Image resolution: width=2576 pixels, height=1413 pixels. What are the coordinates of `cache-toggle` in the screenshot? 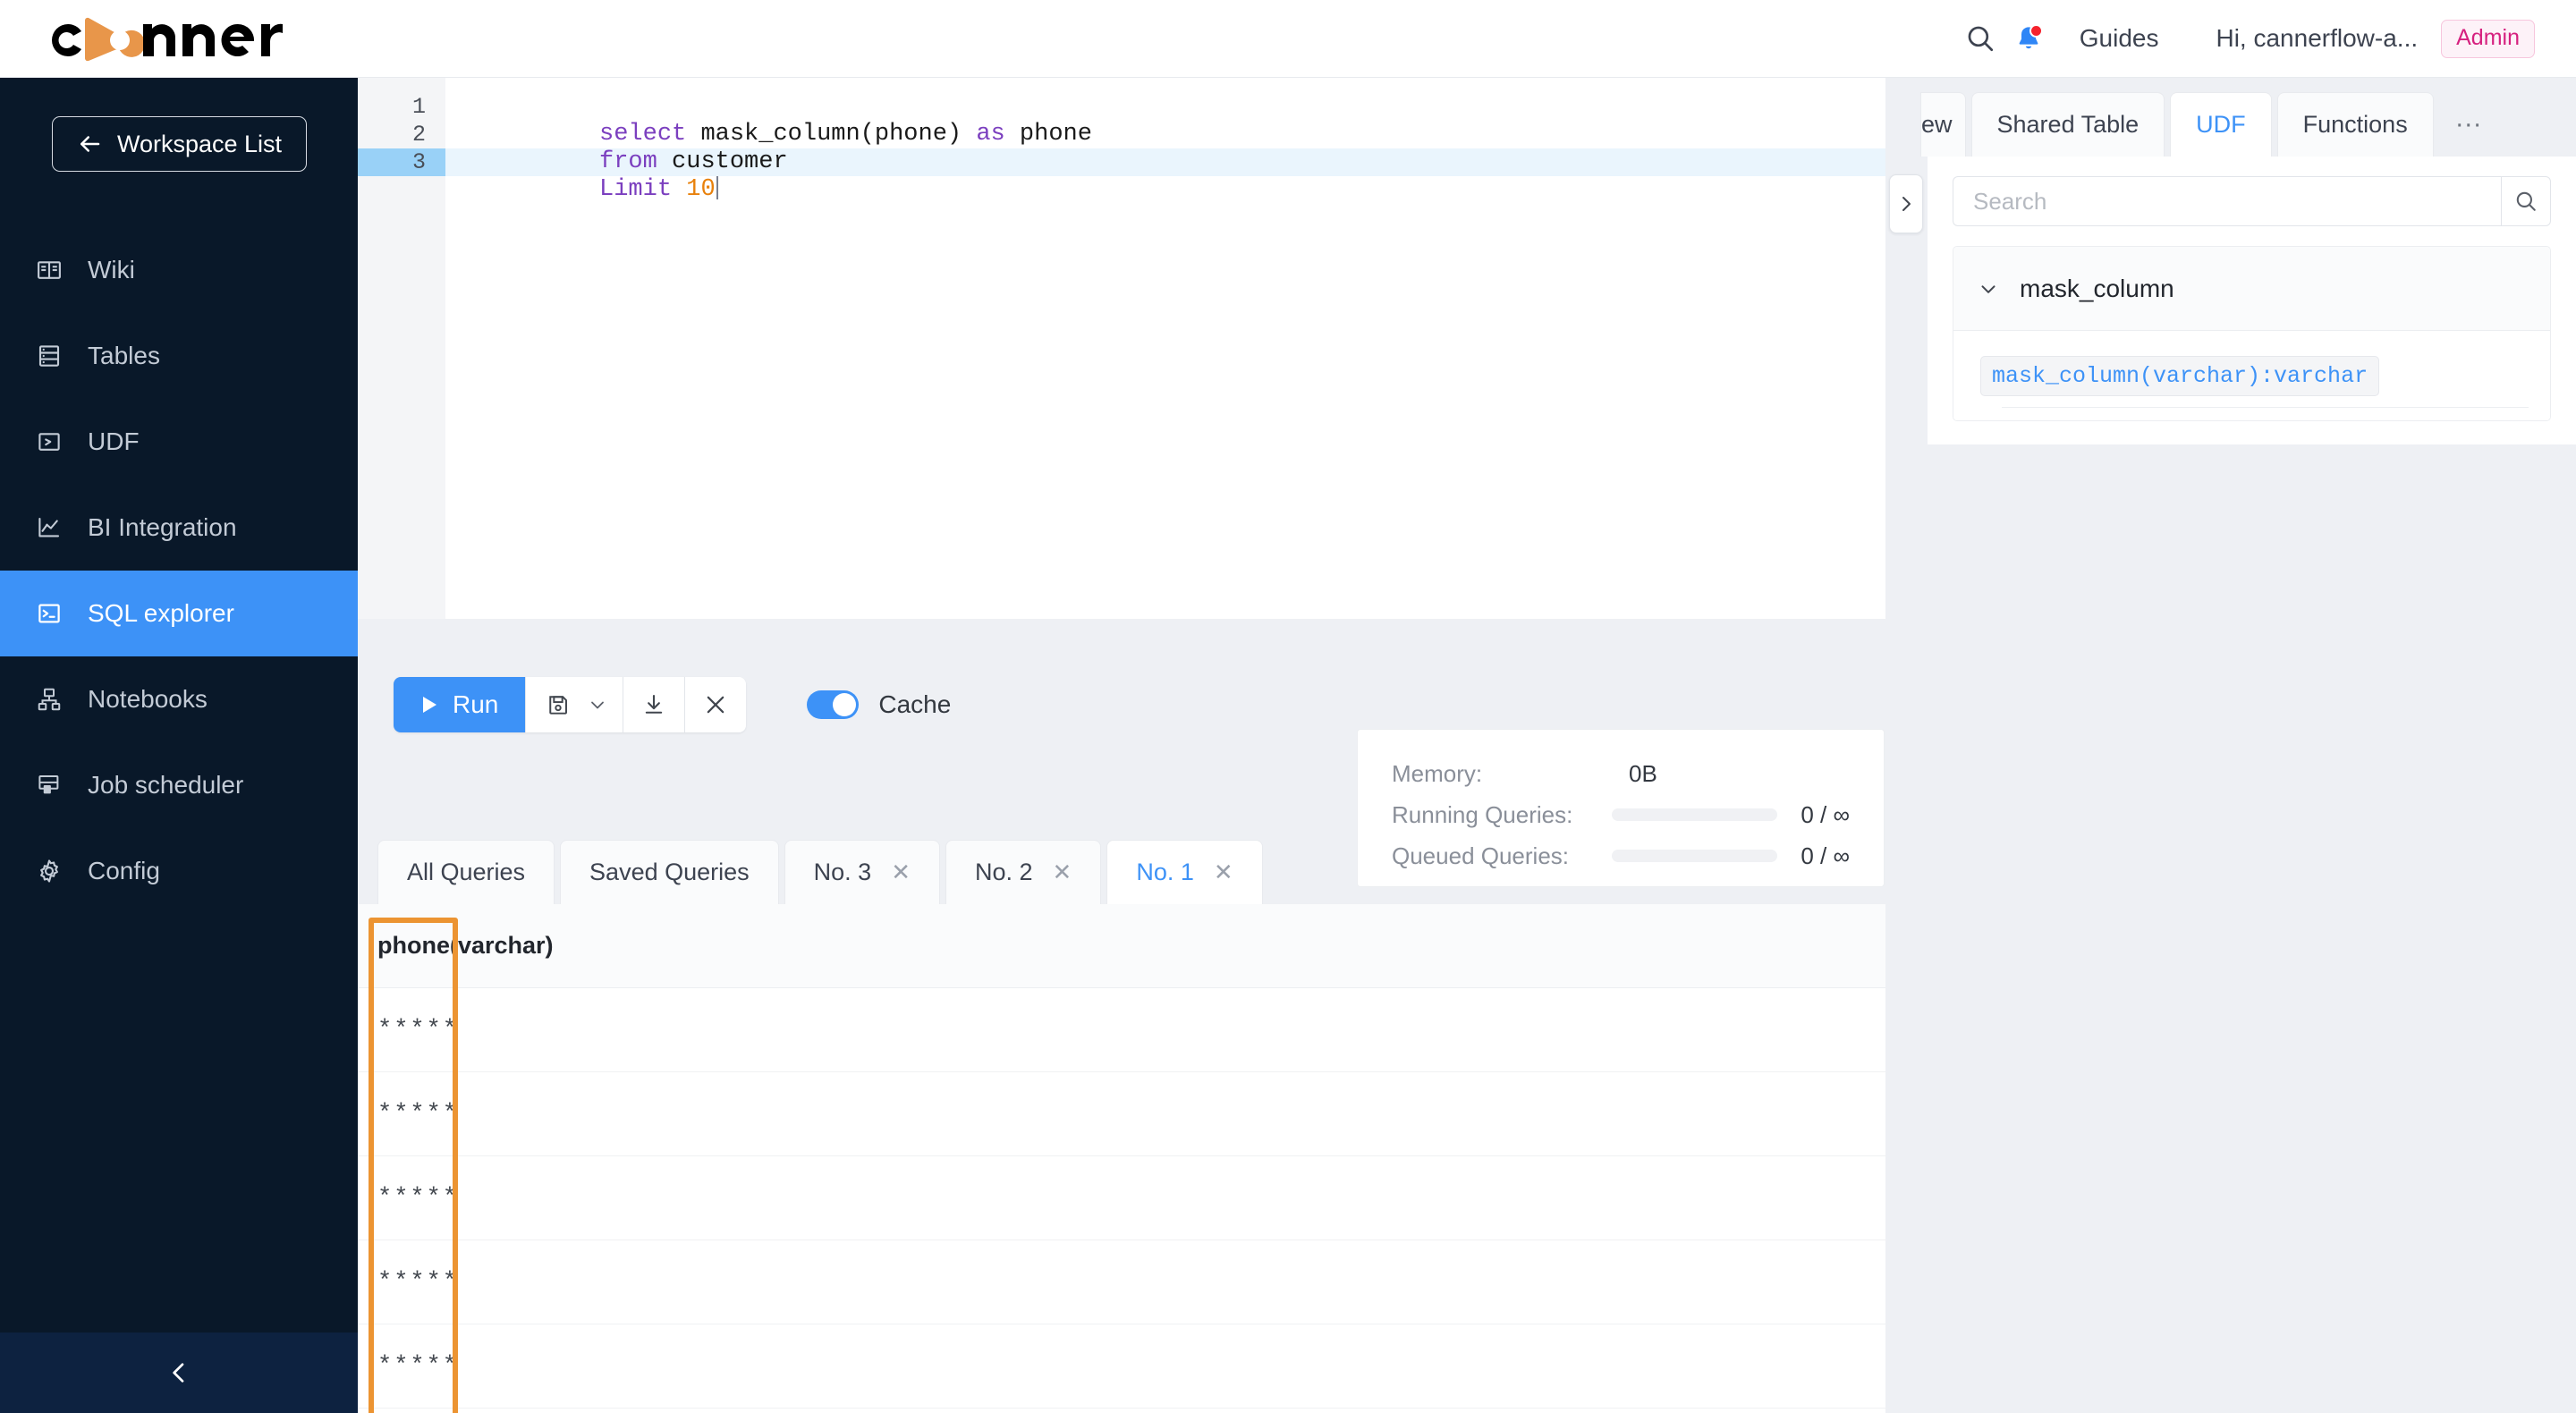 It's located at (833, 704).